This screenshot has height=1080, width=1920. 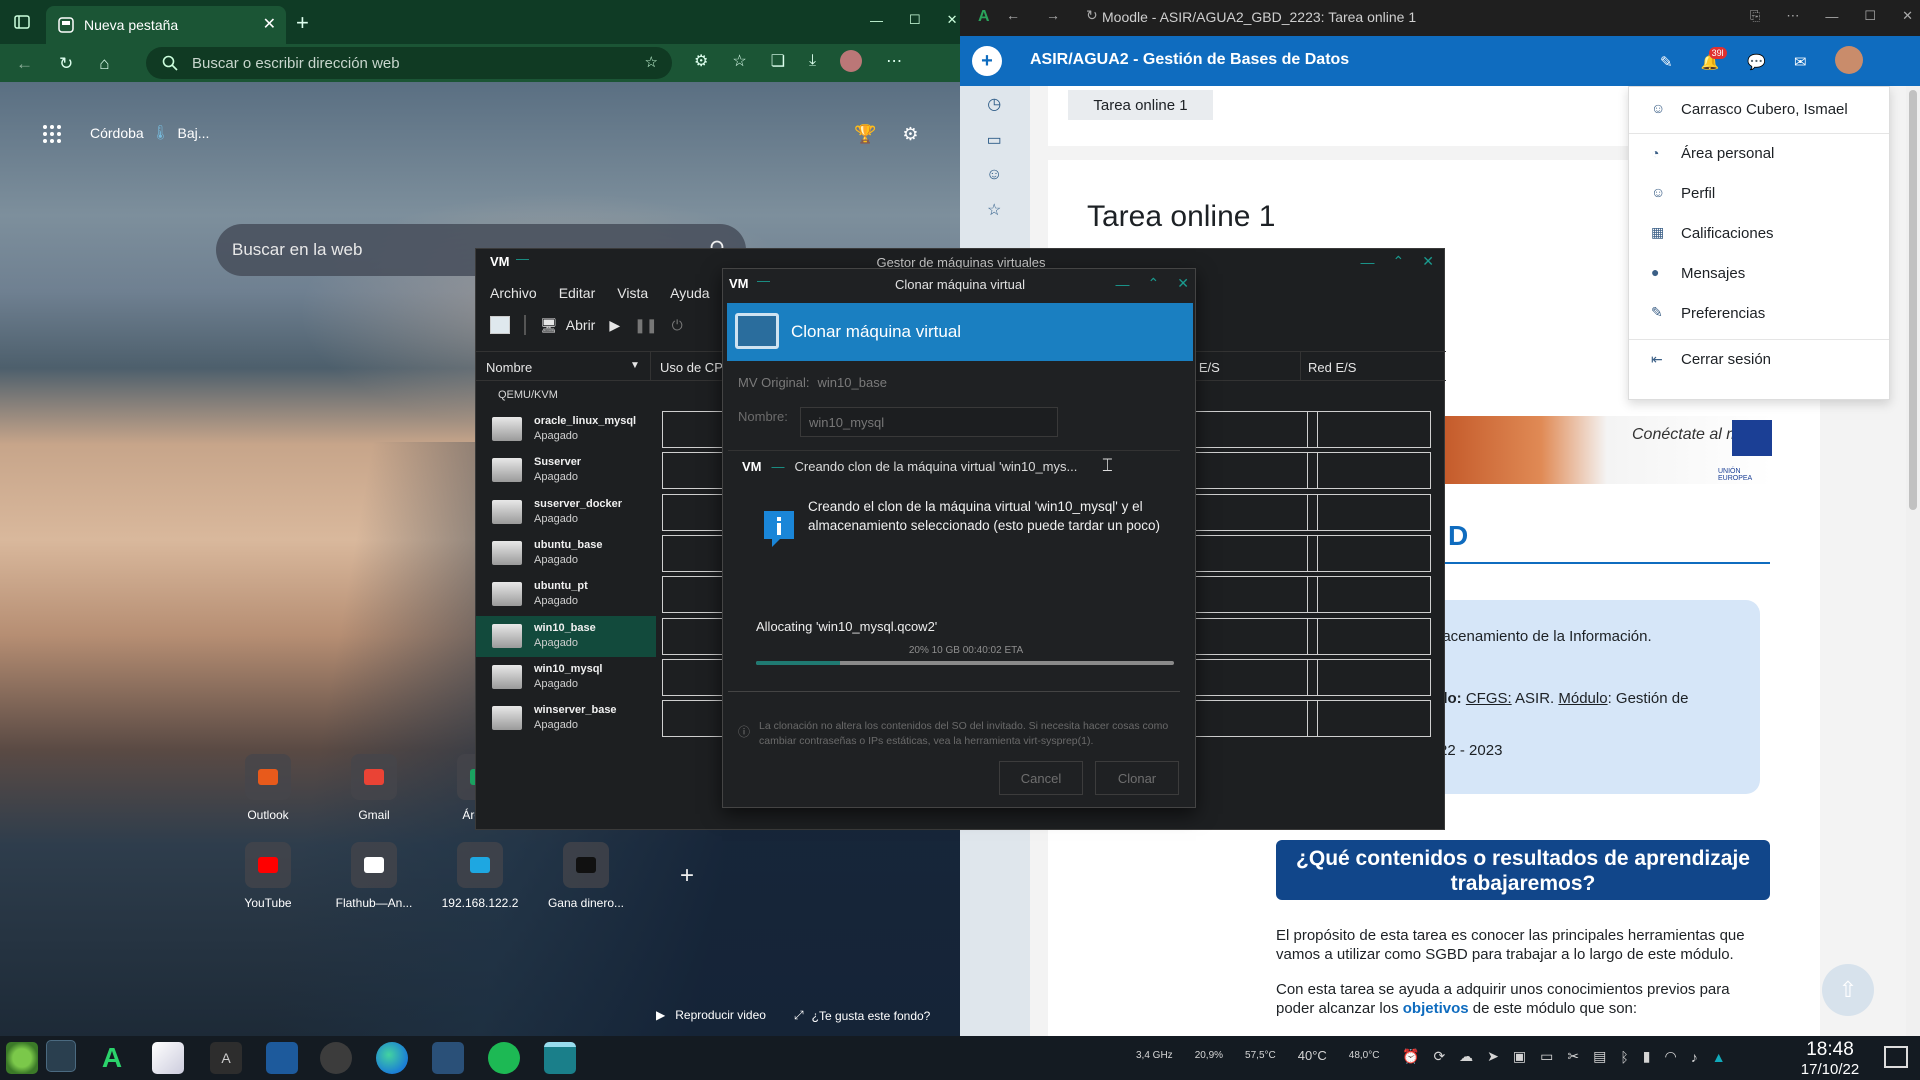 I want to click on add-link-icon: +, so click(x=687, y=876).